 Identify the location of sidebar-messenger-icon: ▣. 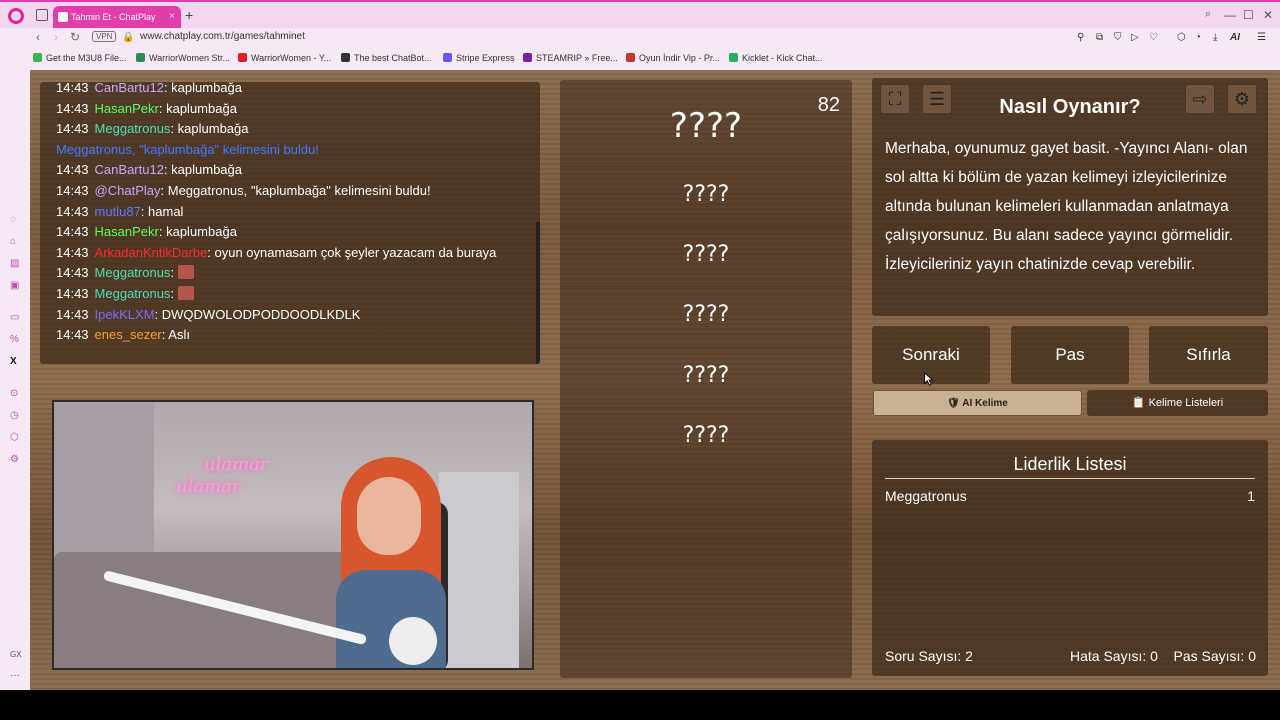
(14, 285).